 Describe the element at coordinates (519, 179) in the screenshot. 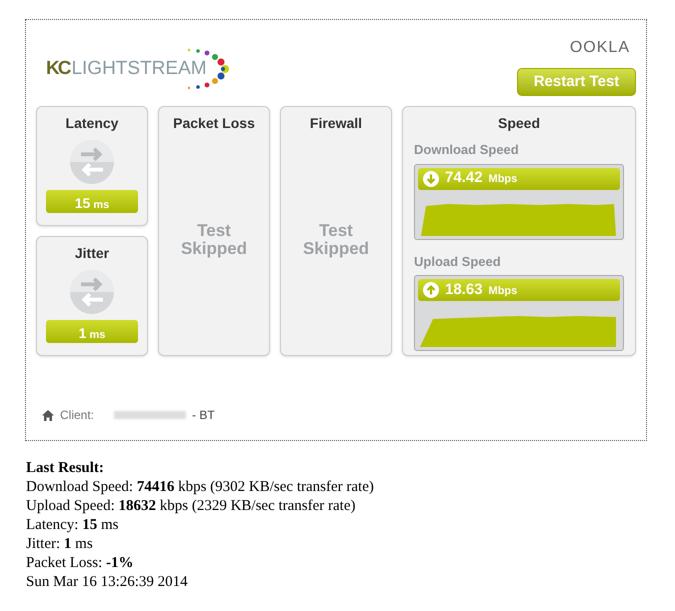

I see `speed-value-bar: 74.42 Mbps` at that location.